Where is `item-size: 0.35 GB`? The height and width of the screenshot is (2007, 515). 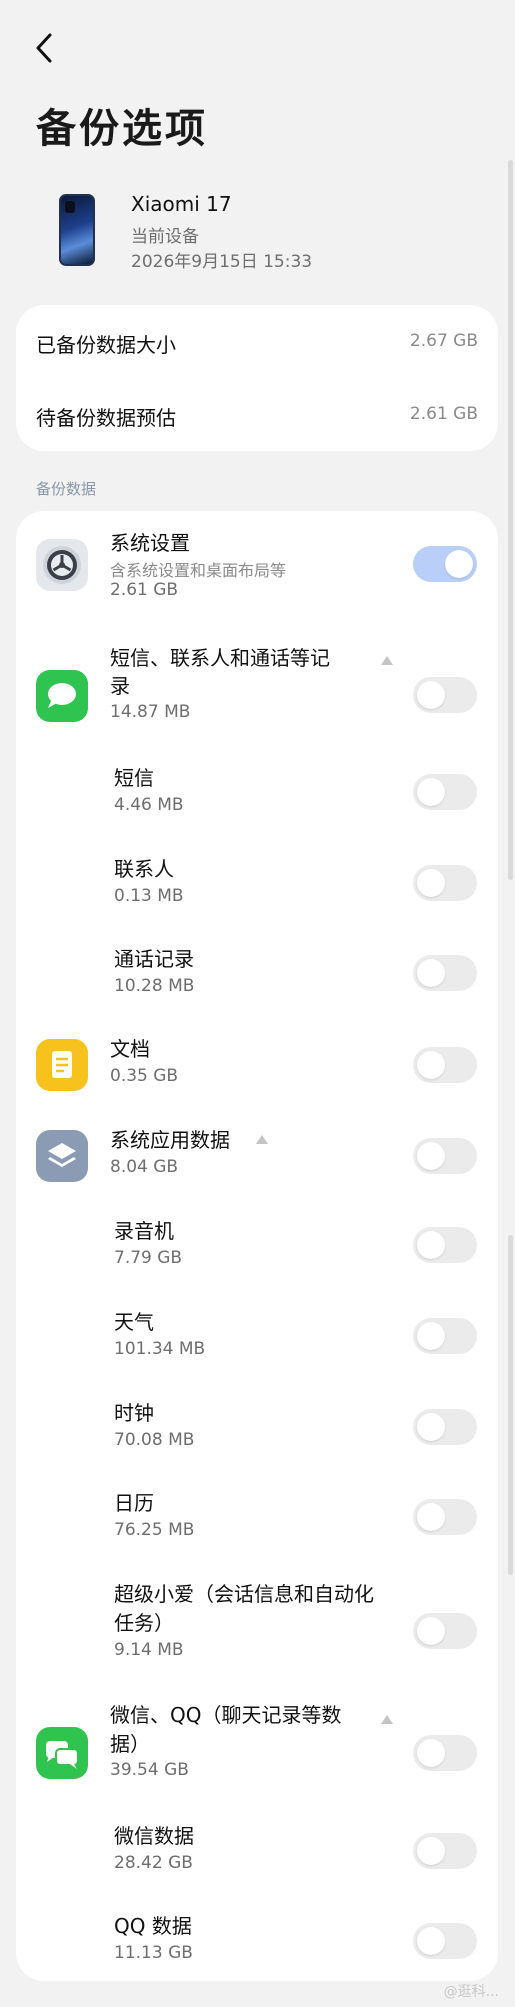 item-size: 0.35 GB is located at coordinates (144, 1076).